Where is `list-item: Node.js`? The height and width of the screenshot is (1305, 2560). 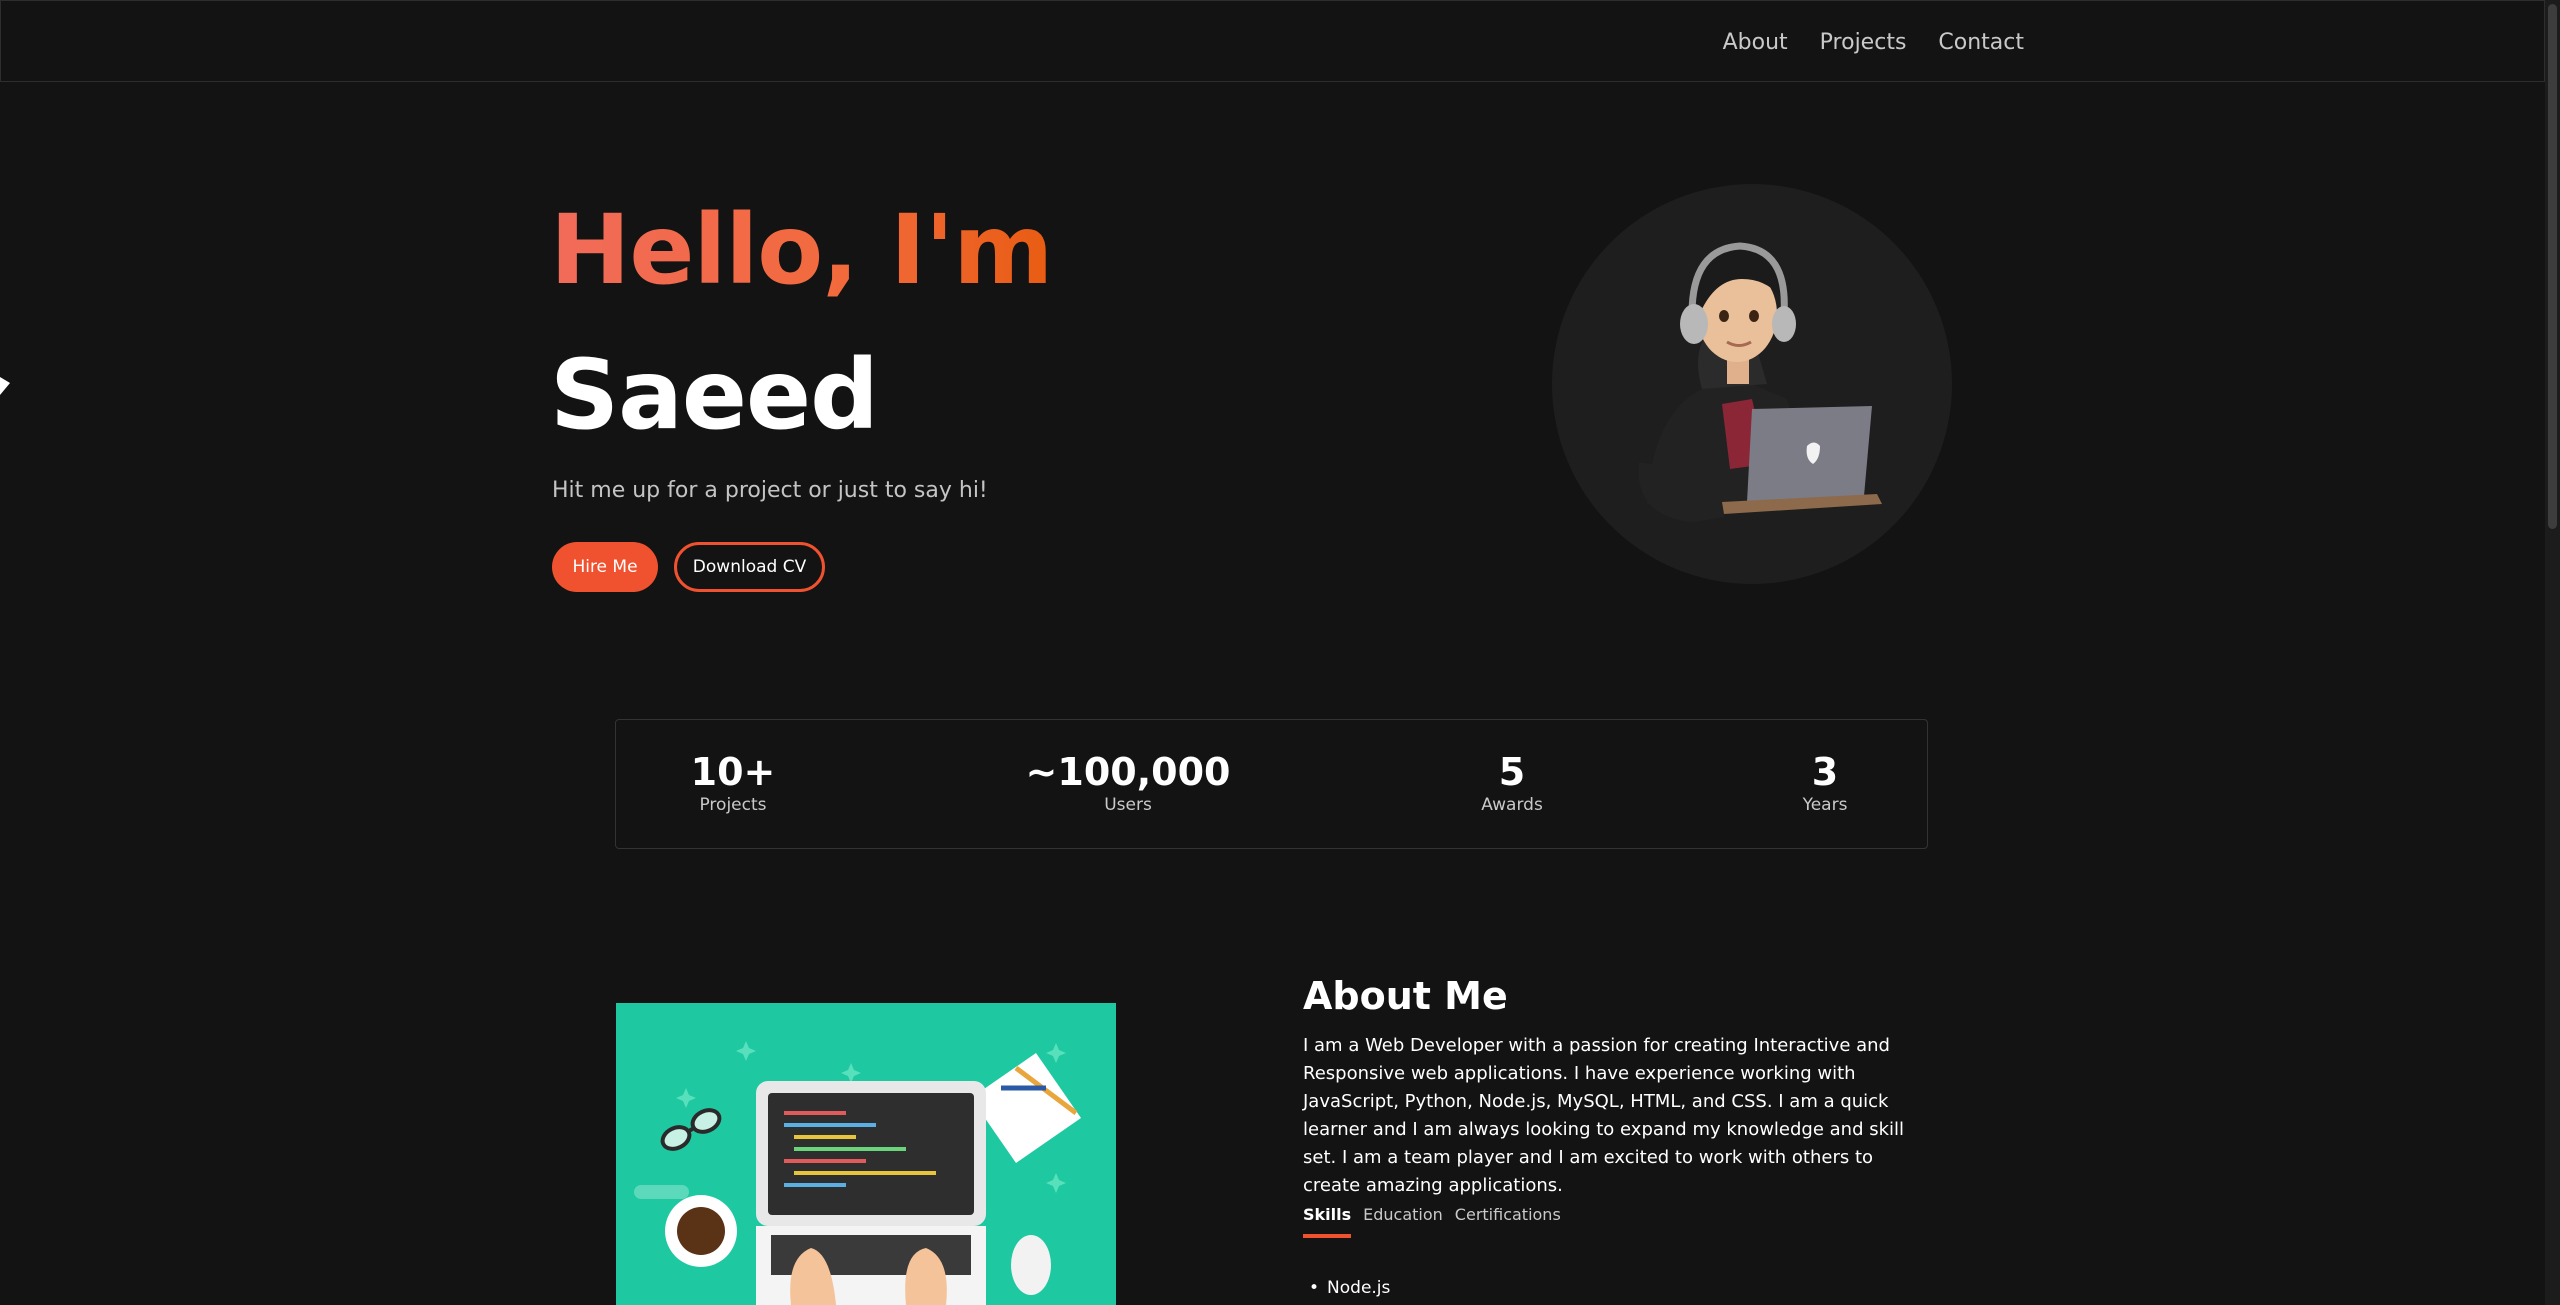
list-item: Node.js is located at coordinates (1350, 1288).